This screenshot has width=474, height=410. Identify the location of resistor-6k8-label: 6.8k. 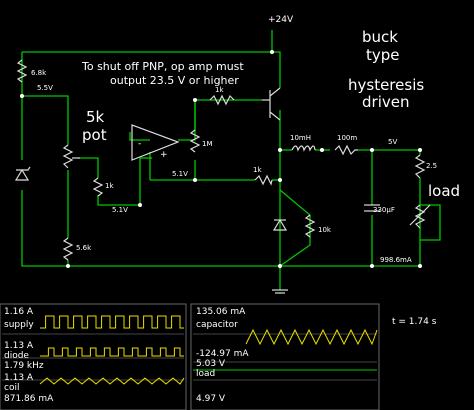
(39, 73).